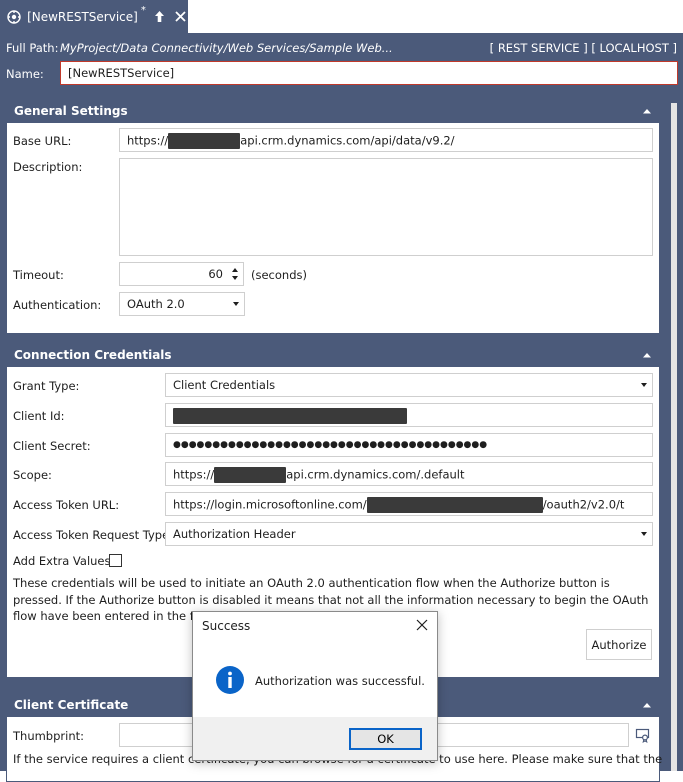  I want to click on access-token-url-label: Access Token URL:, so click(66, 505).